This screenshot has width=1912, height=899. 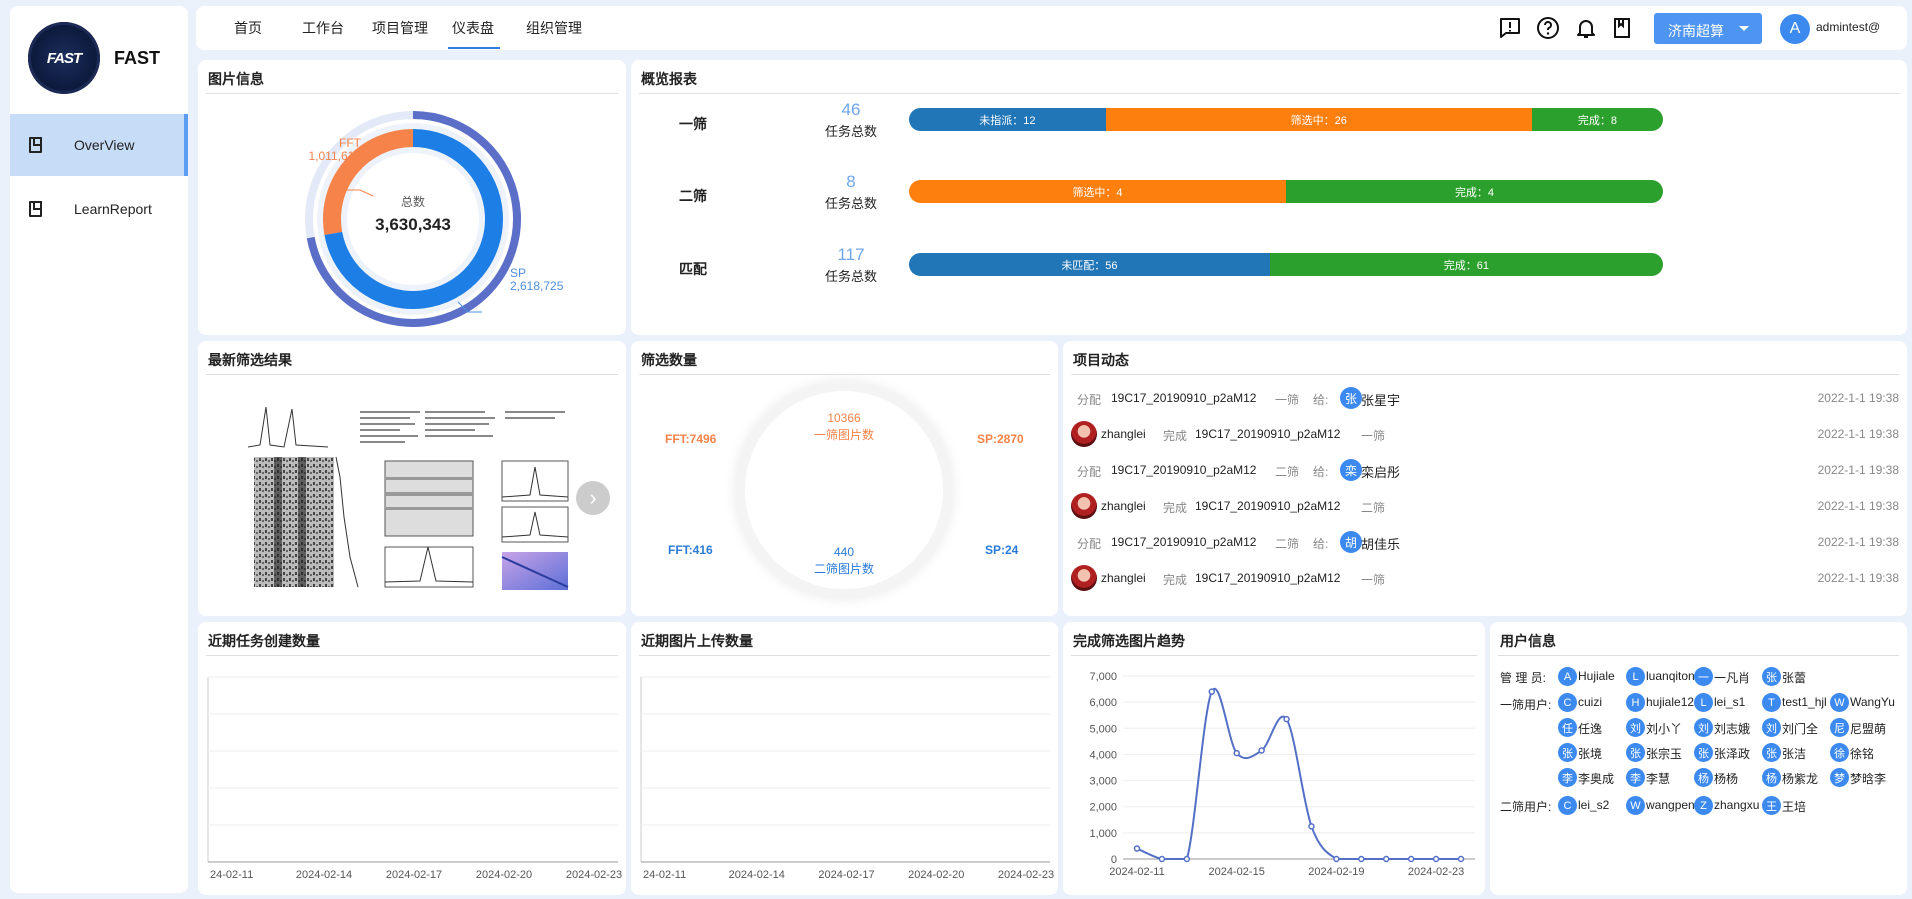 What do you see at coordinates (1602, 676) in the screenshot?
I see `user-name: Hujiale` at bounding box center [1602, 676].